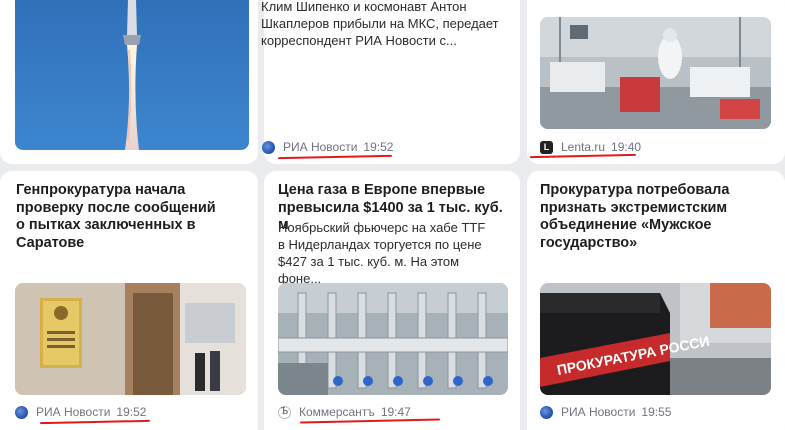 This screenshot has width=785, height=430. I want to click on hospital-ward-image, so click(655, 73).